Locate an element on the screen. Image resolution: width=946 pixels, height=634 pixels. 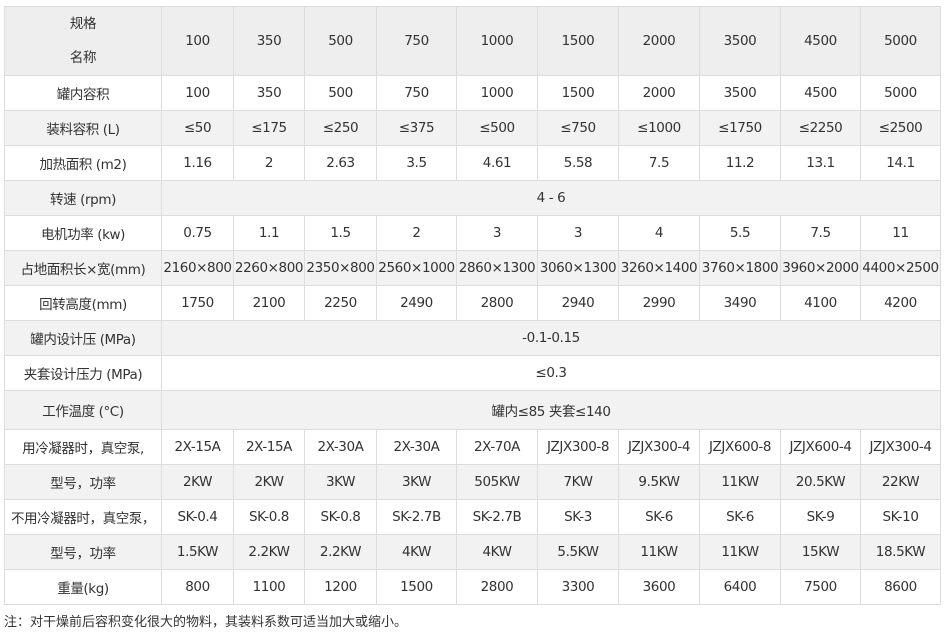
table-row: 工作温度 (°C) 罐内≤85 夹套≤140 is located at coordinates (472, 410).